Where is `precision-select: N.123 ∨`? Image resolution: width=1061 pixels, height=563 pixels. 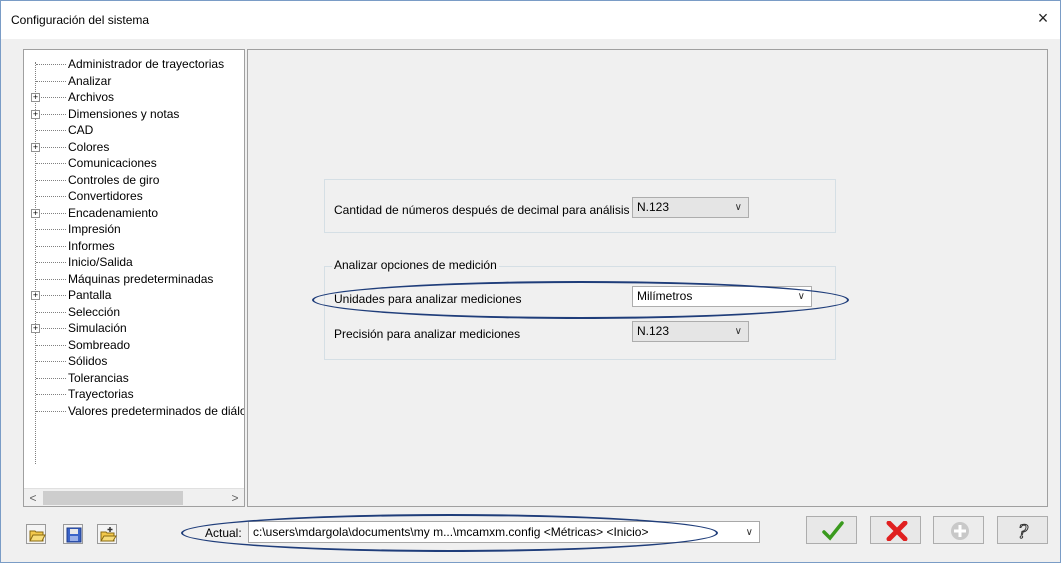
precision-select: N.123 ∨ is located at coordinates (690, 331).